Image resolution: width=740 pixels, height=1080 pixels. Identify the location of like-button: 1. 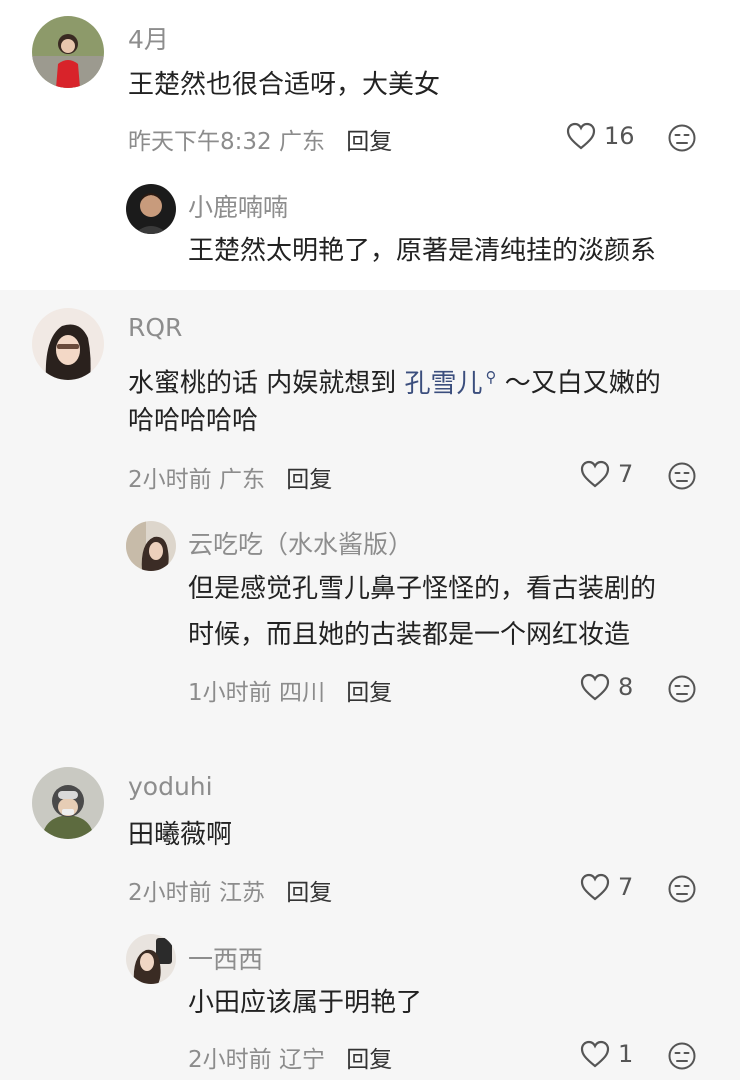
(606, 1054).